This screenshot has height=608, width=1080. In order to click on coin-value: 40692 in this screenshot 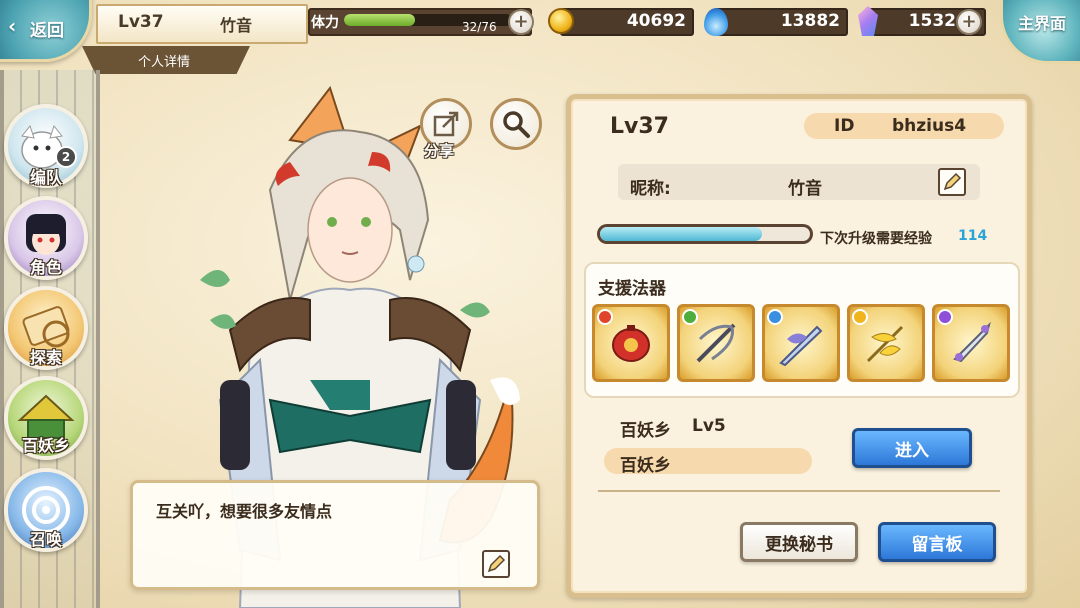, I will do `click(656, 21)`.